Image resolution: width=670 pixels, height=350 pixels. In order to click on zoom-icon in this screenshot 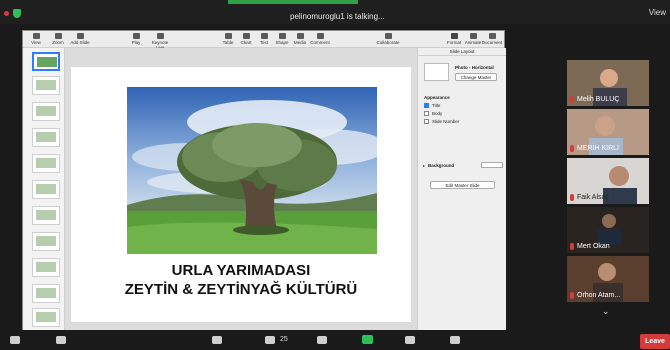, I will do `click(58, 36)`.